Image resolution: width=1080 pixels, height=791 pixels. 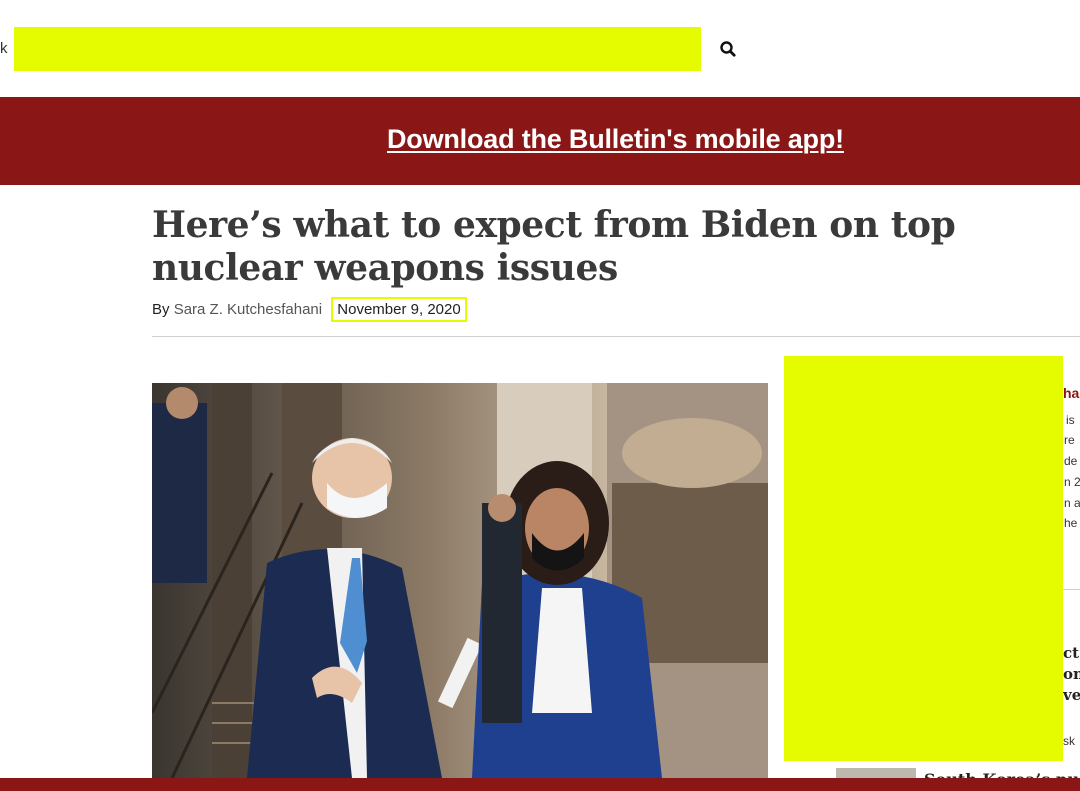 I want to click on top-search-bar: k, so click(x=540, y=49).